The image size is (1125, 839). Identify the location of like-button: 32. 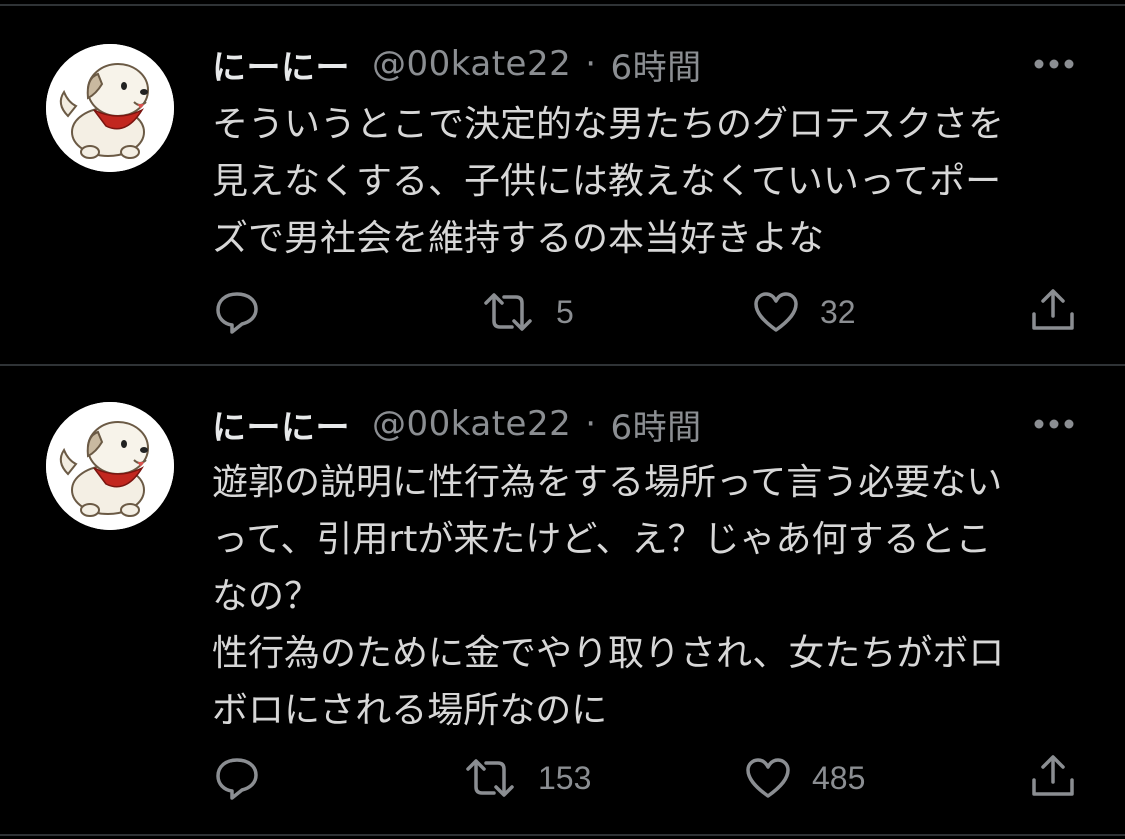
(804, 312).